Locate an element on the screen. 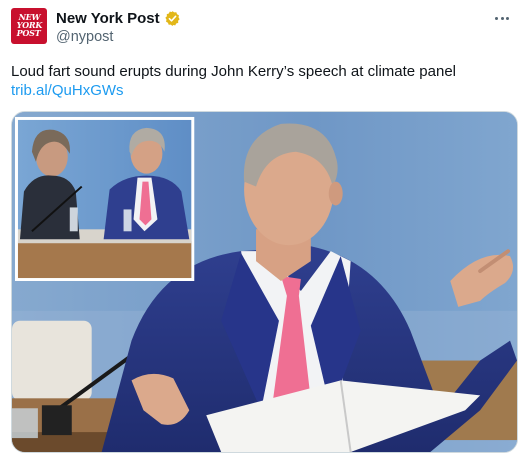 The image size is (524, 465). tweet-link: trib.al/QuHxGWs is located at coordinates (67, 91).